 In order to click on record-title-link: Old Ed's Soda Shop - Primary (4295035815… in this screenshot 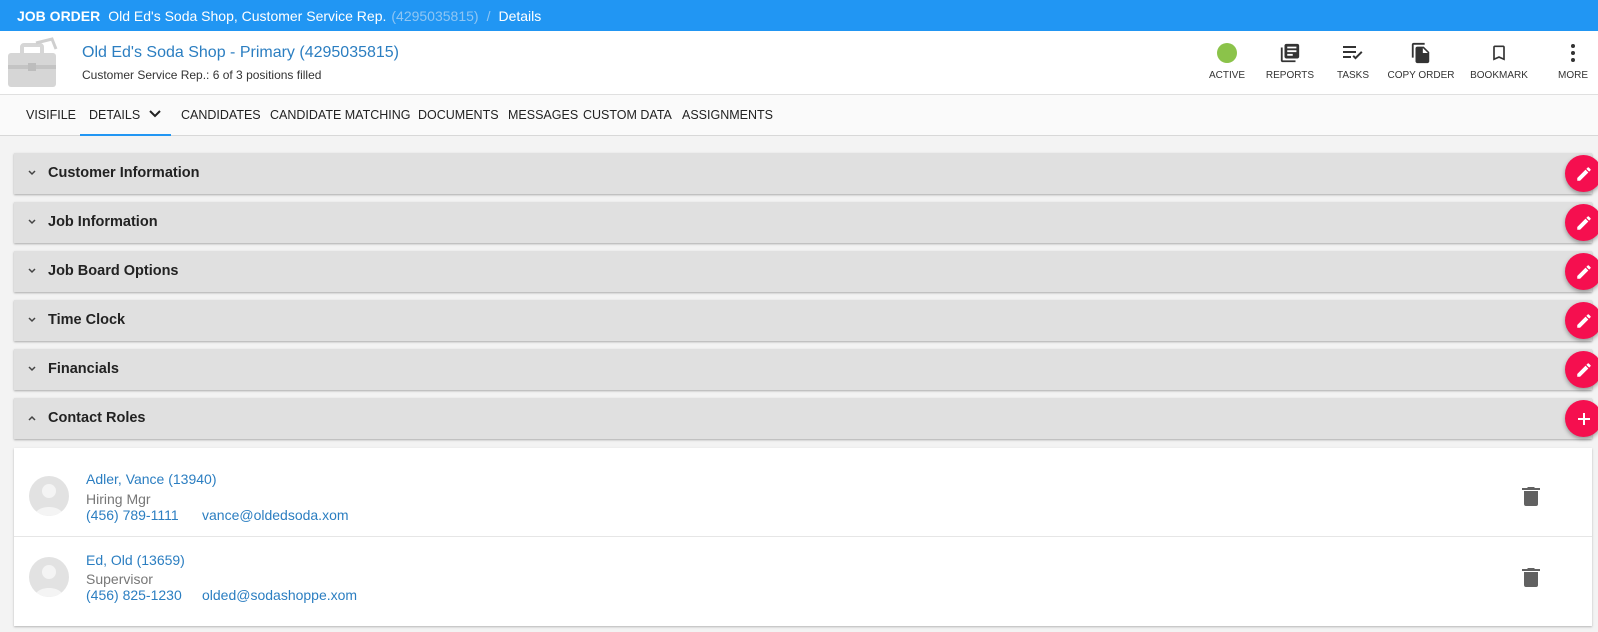, I will do `click(240, 53)`.